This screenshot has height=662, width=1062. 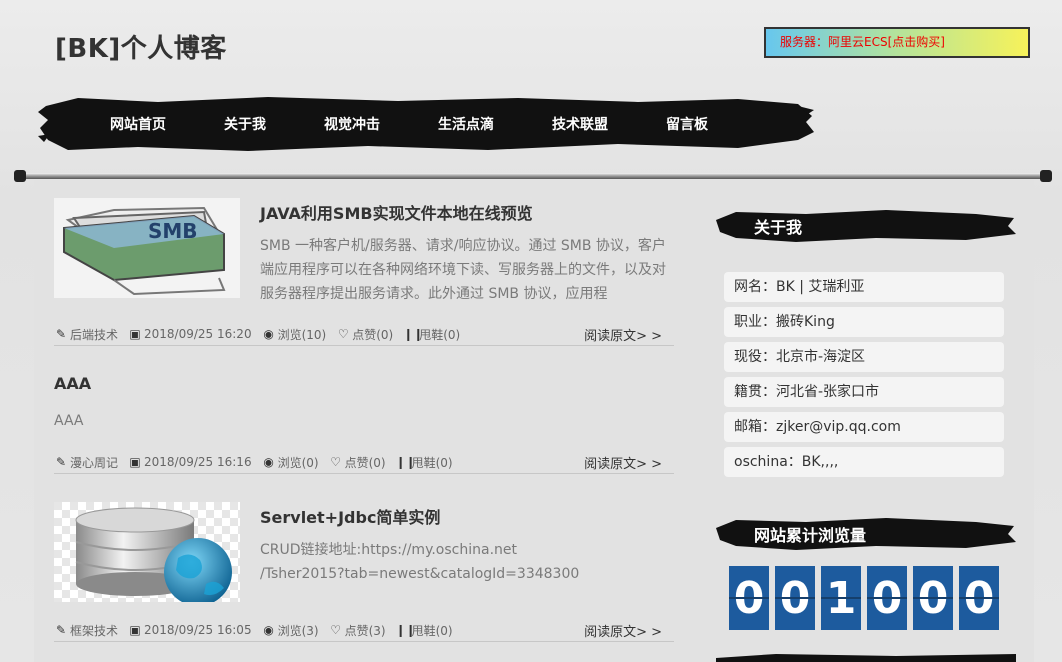 I want to click on server-label: 服务器：, so click(x=804, y=42).